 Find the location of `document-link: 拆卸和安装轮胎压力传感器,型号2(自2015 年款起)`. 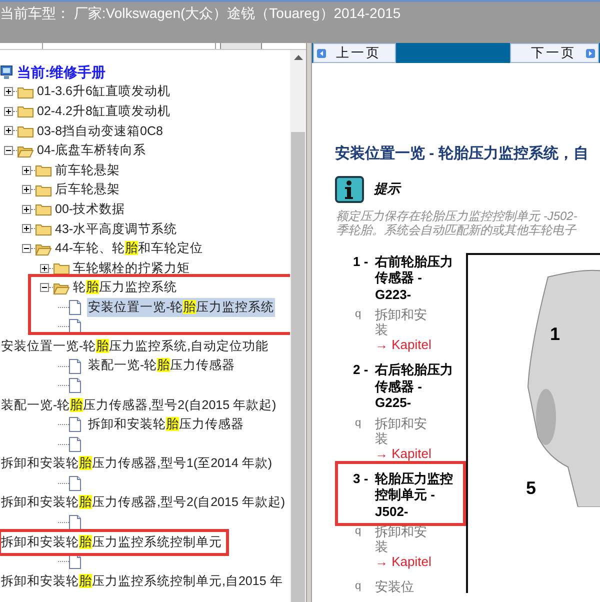

document-link: 拆卸和安装轮胎压力传感器,型号2(自2015 年款起) is located at coordinates (143, 503).